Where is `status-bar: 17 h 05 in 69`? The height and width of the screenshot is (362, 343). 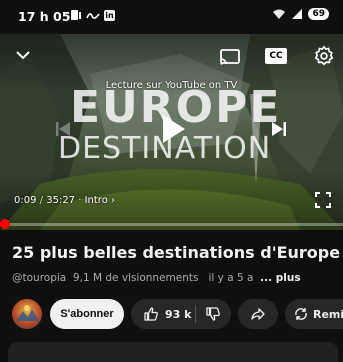
status-bar: 17 h 05 in 69 is located at coordinates (171, 17).